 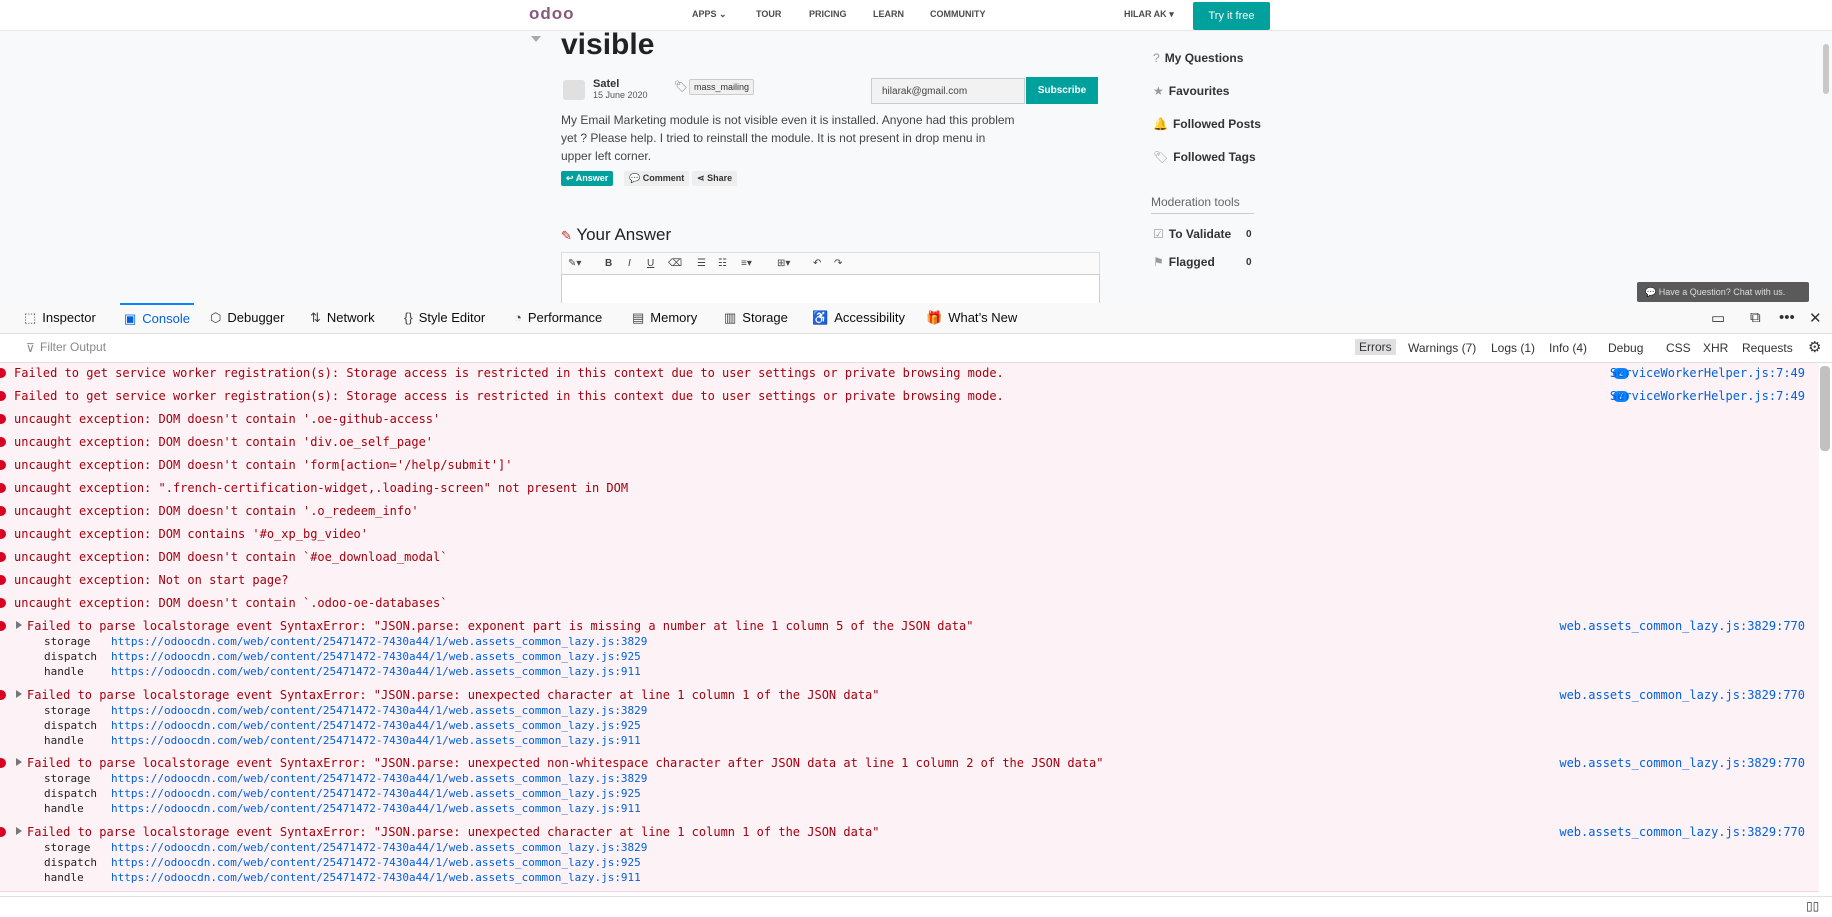 What do you see at coordinates (1812, 906) in the screenshot?
I see `split-console-icon: ▯▯` at bounding box center [1812, 906].